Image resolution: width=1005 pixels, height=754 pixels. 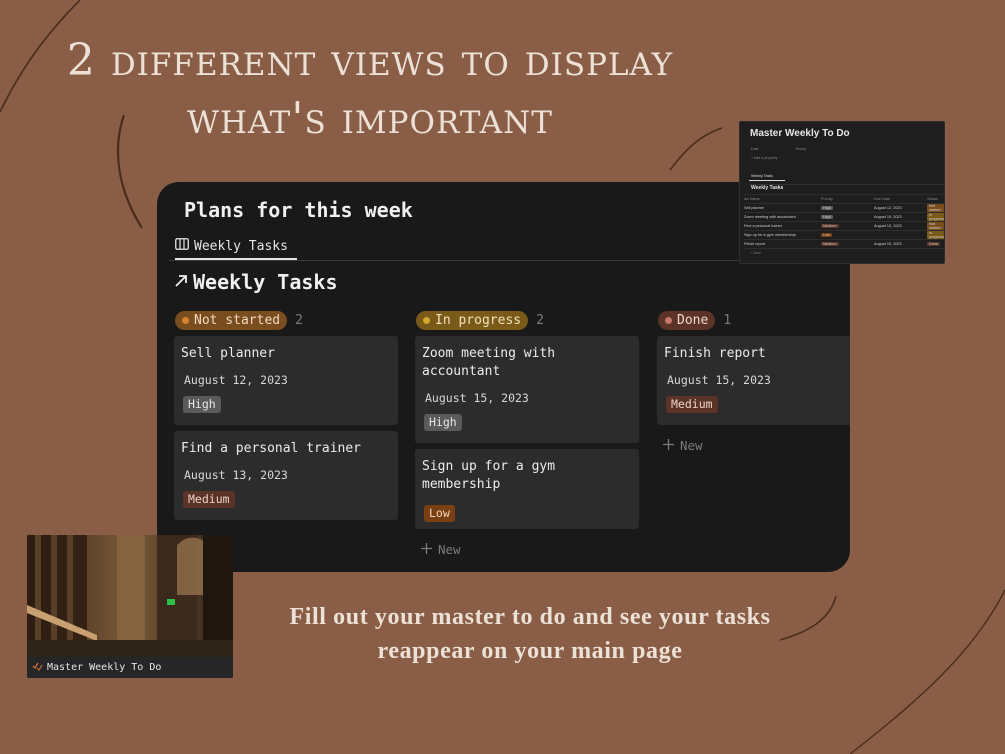 I want to click on mini-cell: Sell planner, so click(x=754, y=208).